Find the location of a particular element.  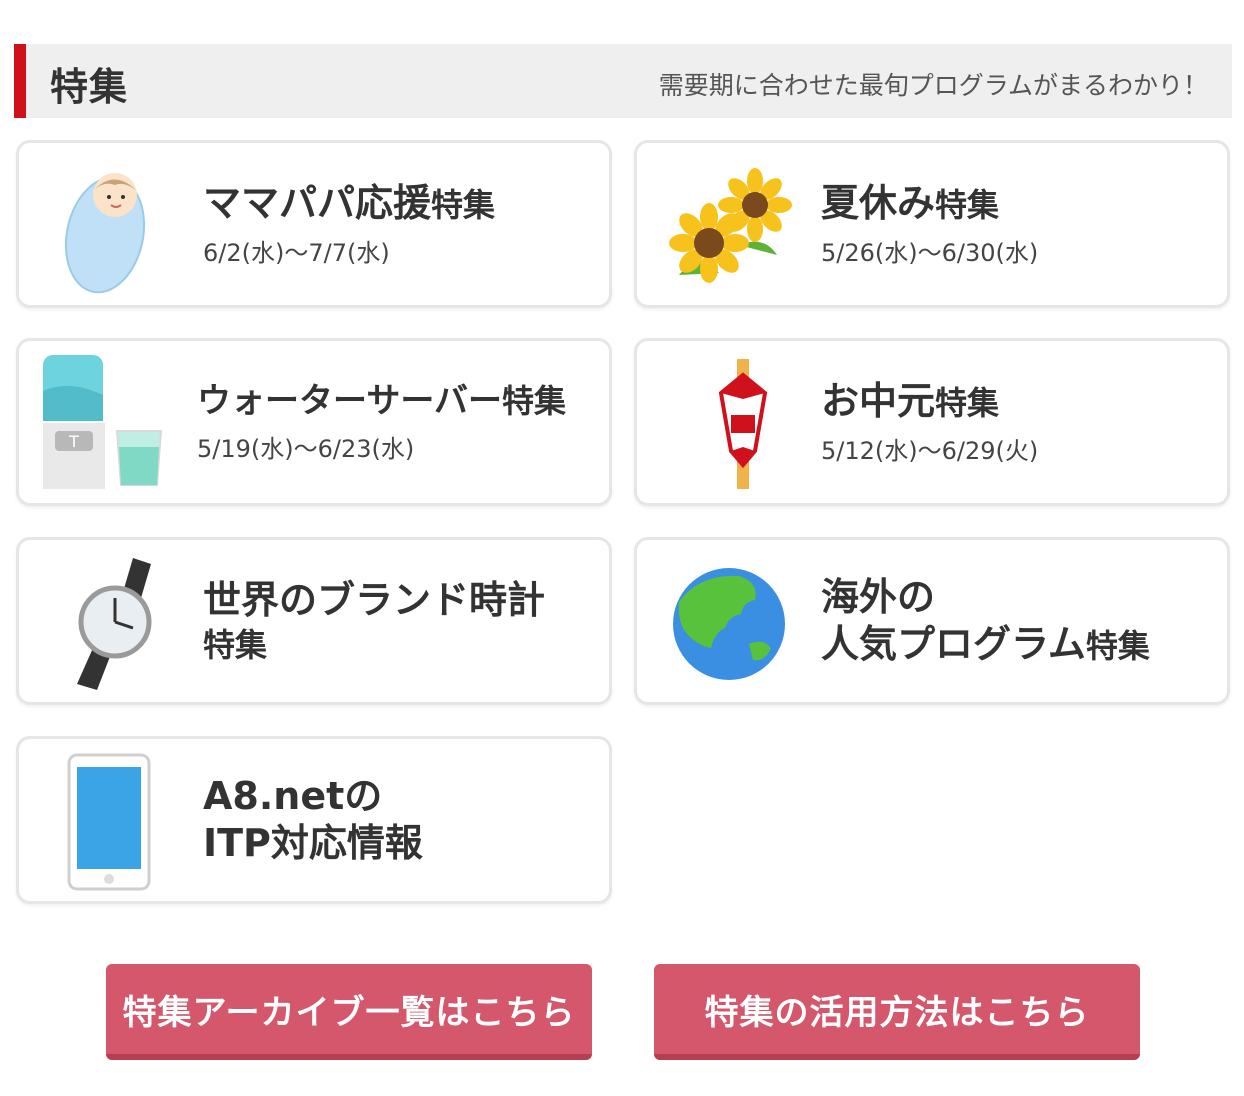

feature-card-ochugen: お中元特集 5/12(水)〜6/29(火) is located at coordinates (932, 422).